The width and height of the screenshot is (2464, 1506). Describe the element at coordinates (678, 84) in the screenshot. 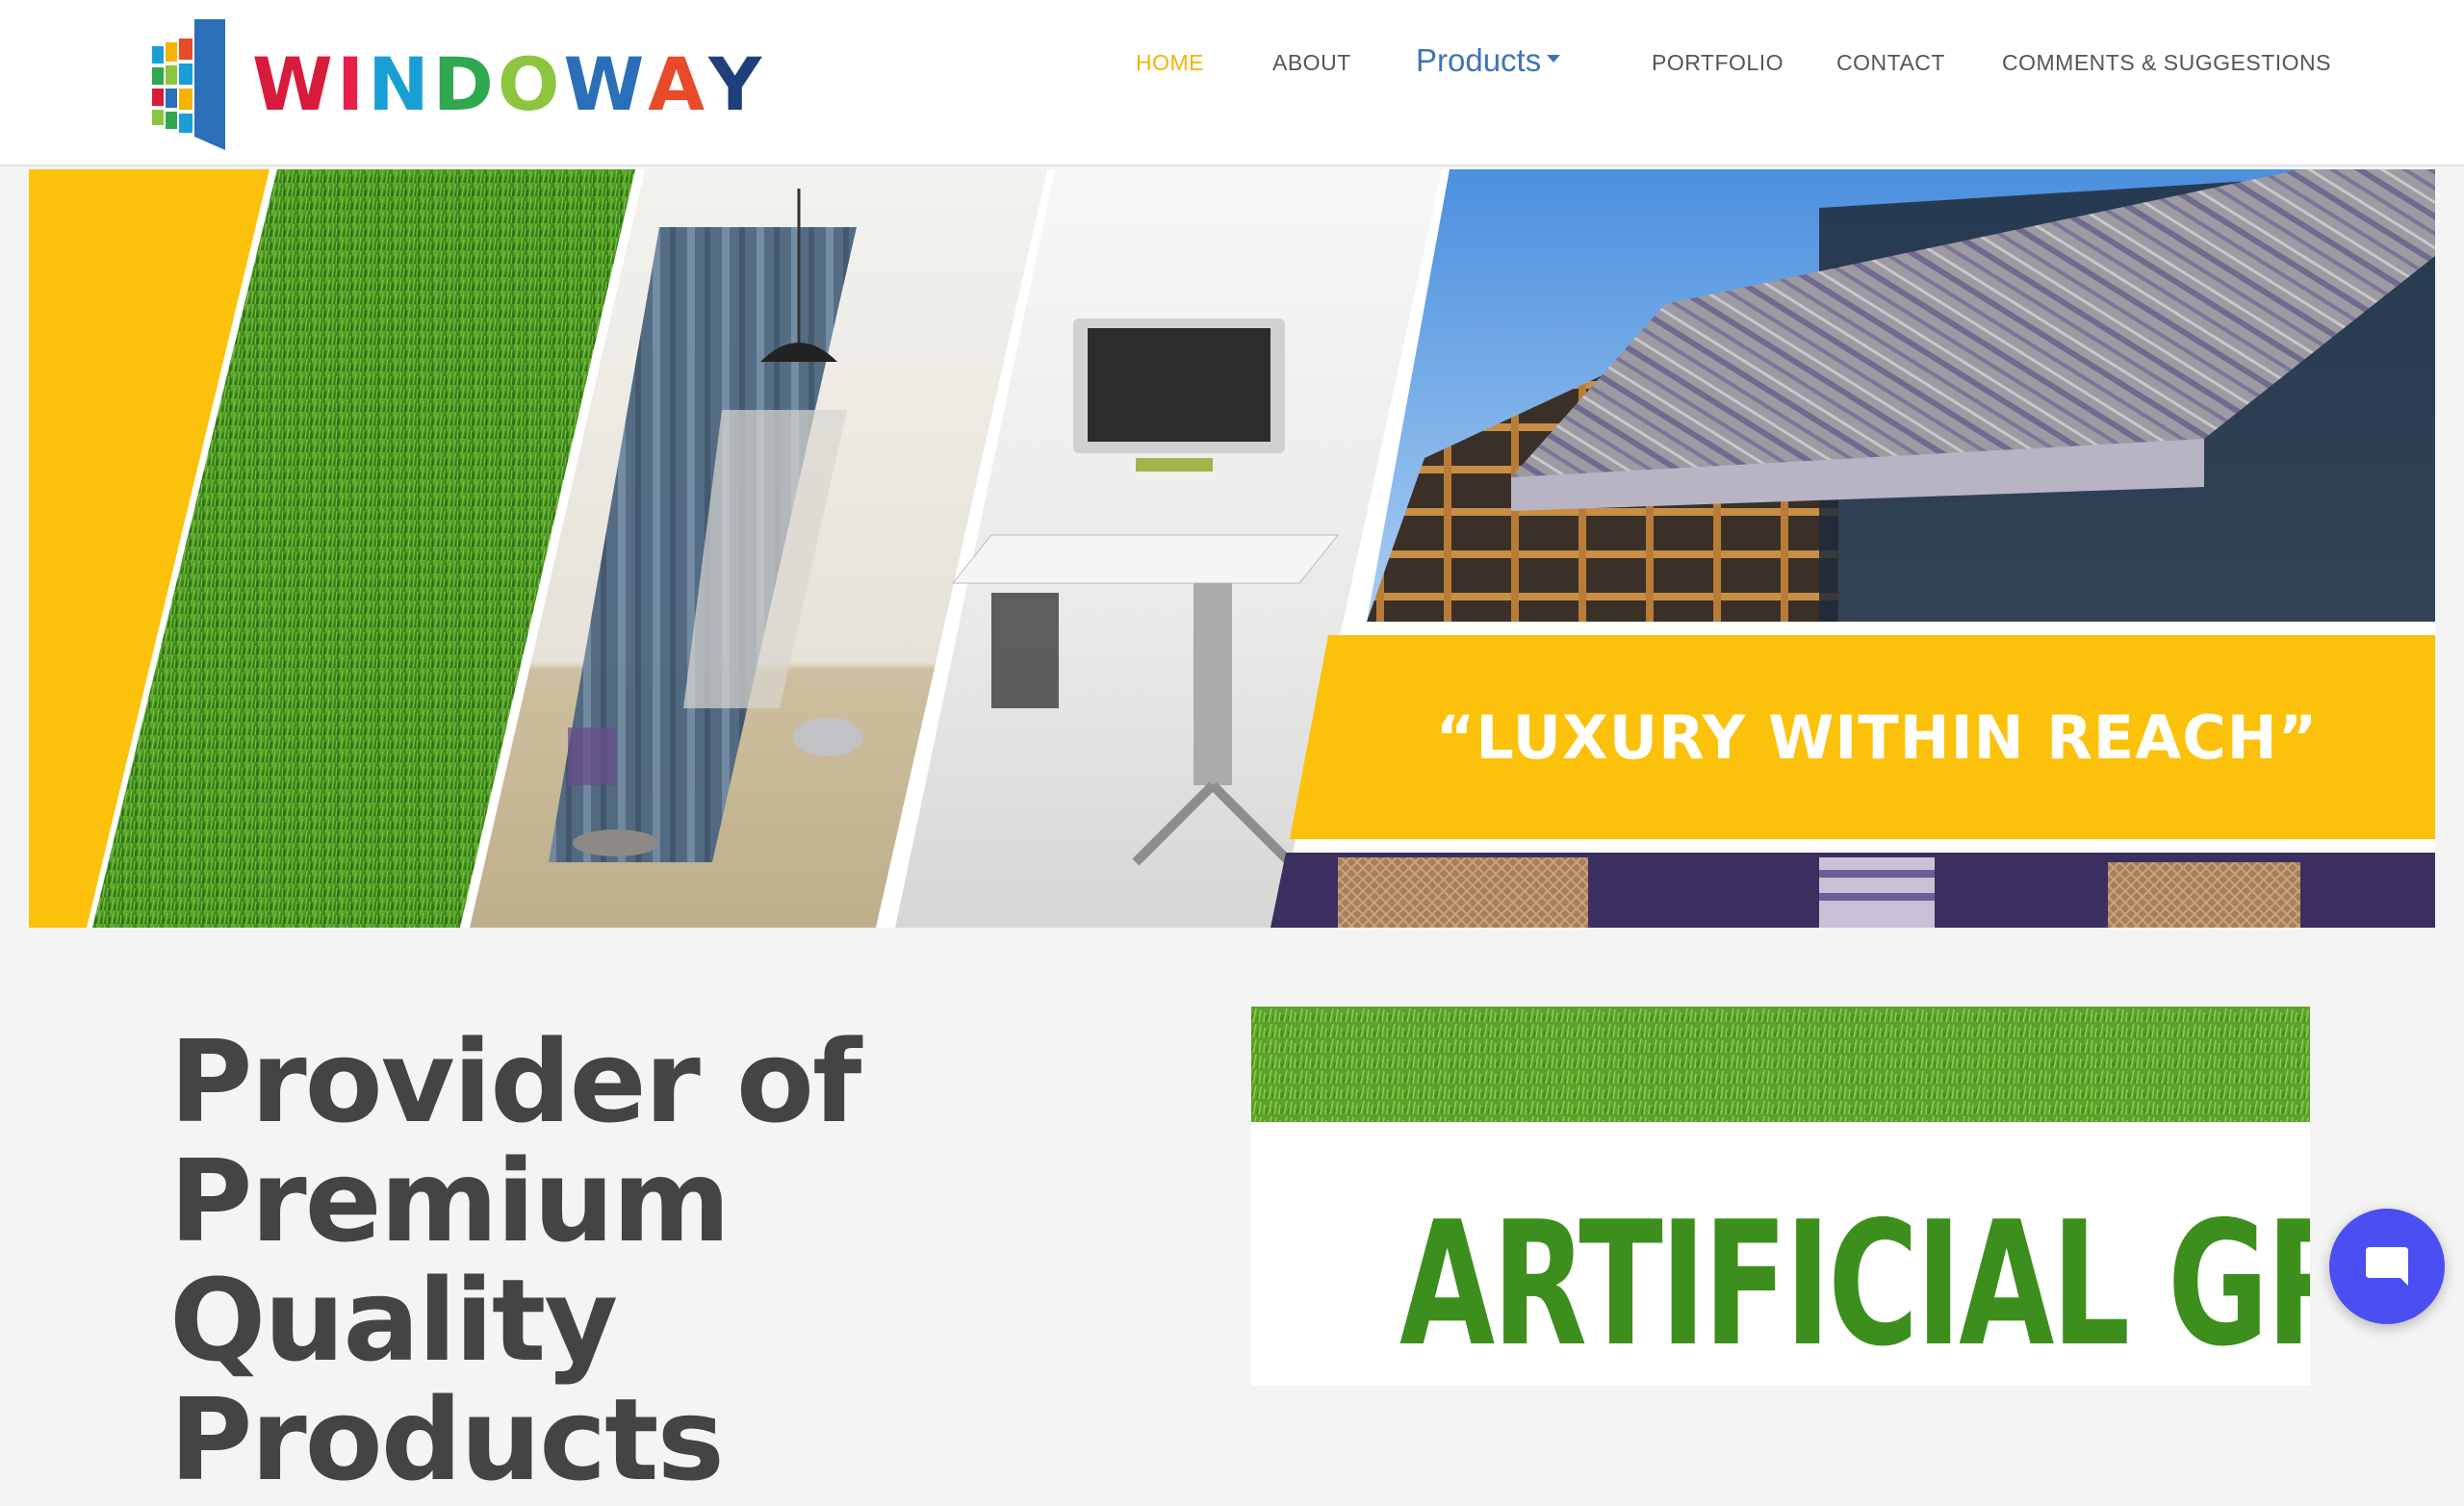

I see `brand-letter: A` at that location.